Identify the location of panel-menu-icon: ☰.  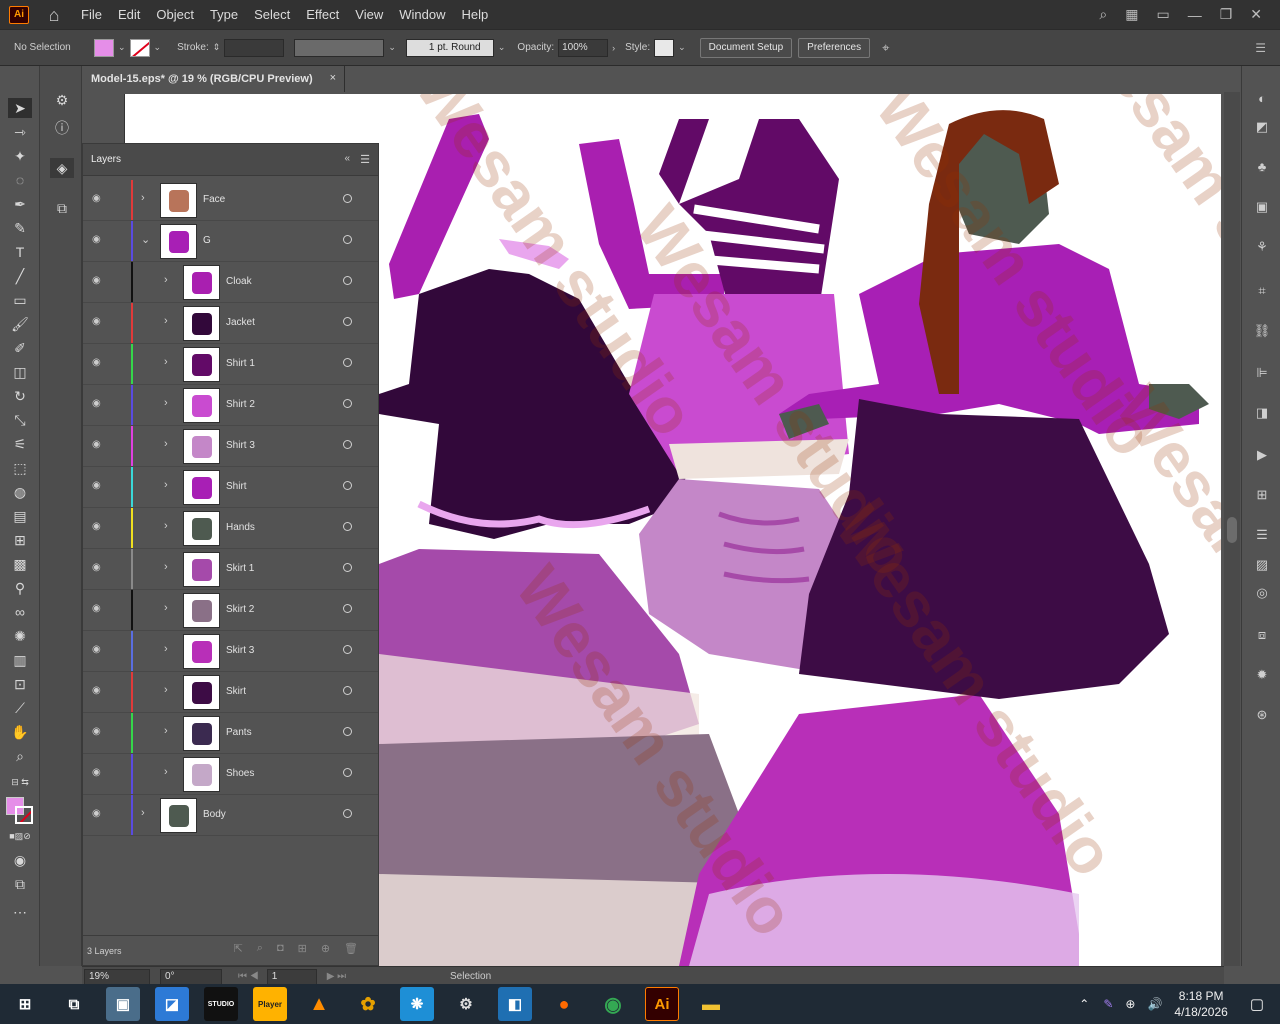
(365, 159).